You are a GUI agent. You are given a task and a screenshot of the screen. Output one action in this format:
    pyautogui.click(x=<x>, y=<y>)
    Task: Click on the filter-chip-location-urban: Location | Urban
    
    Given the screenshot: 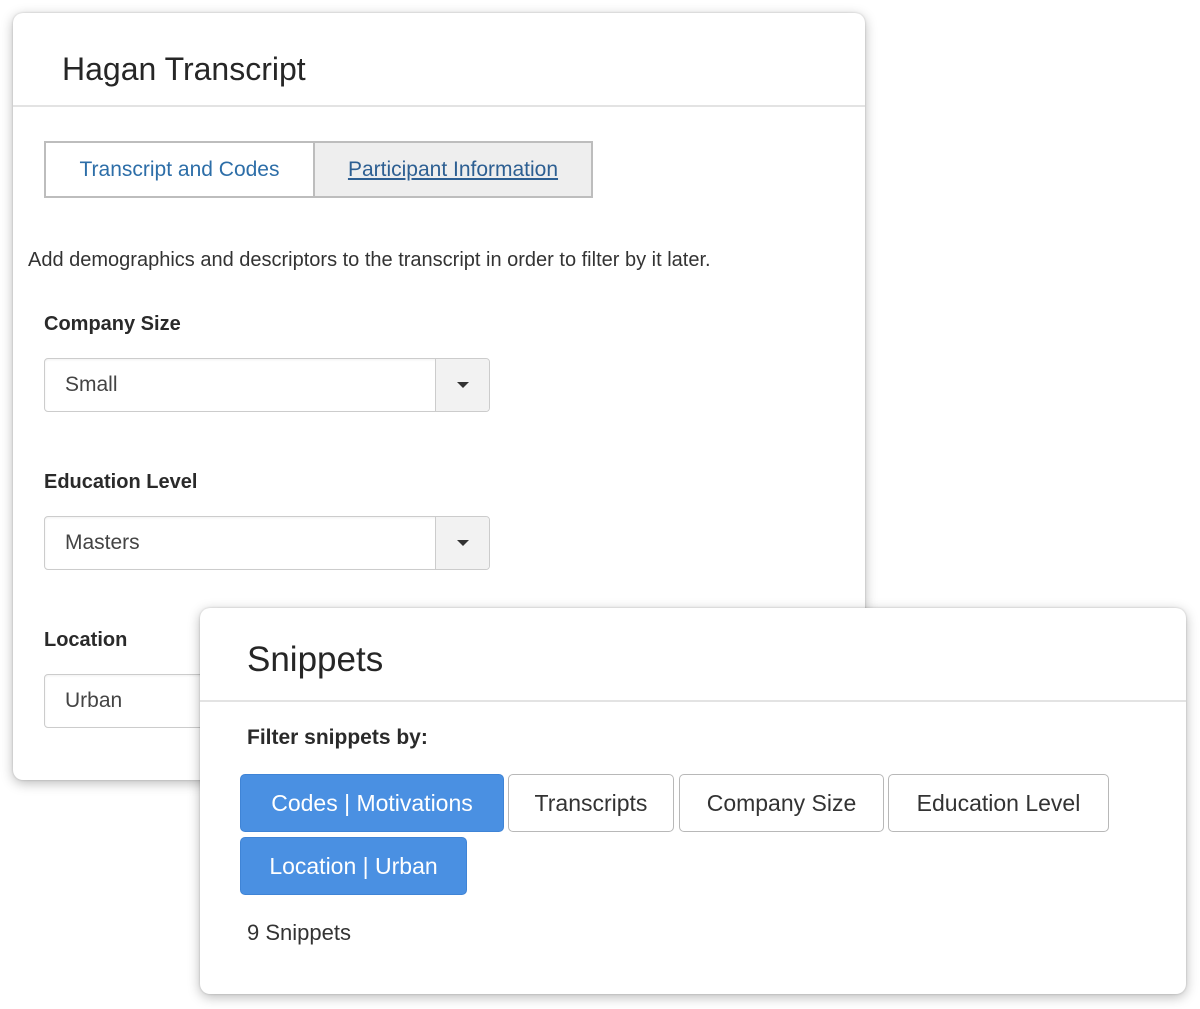 What is the action you would take?
    pyautogui.click(x=353, y=866)
    